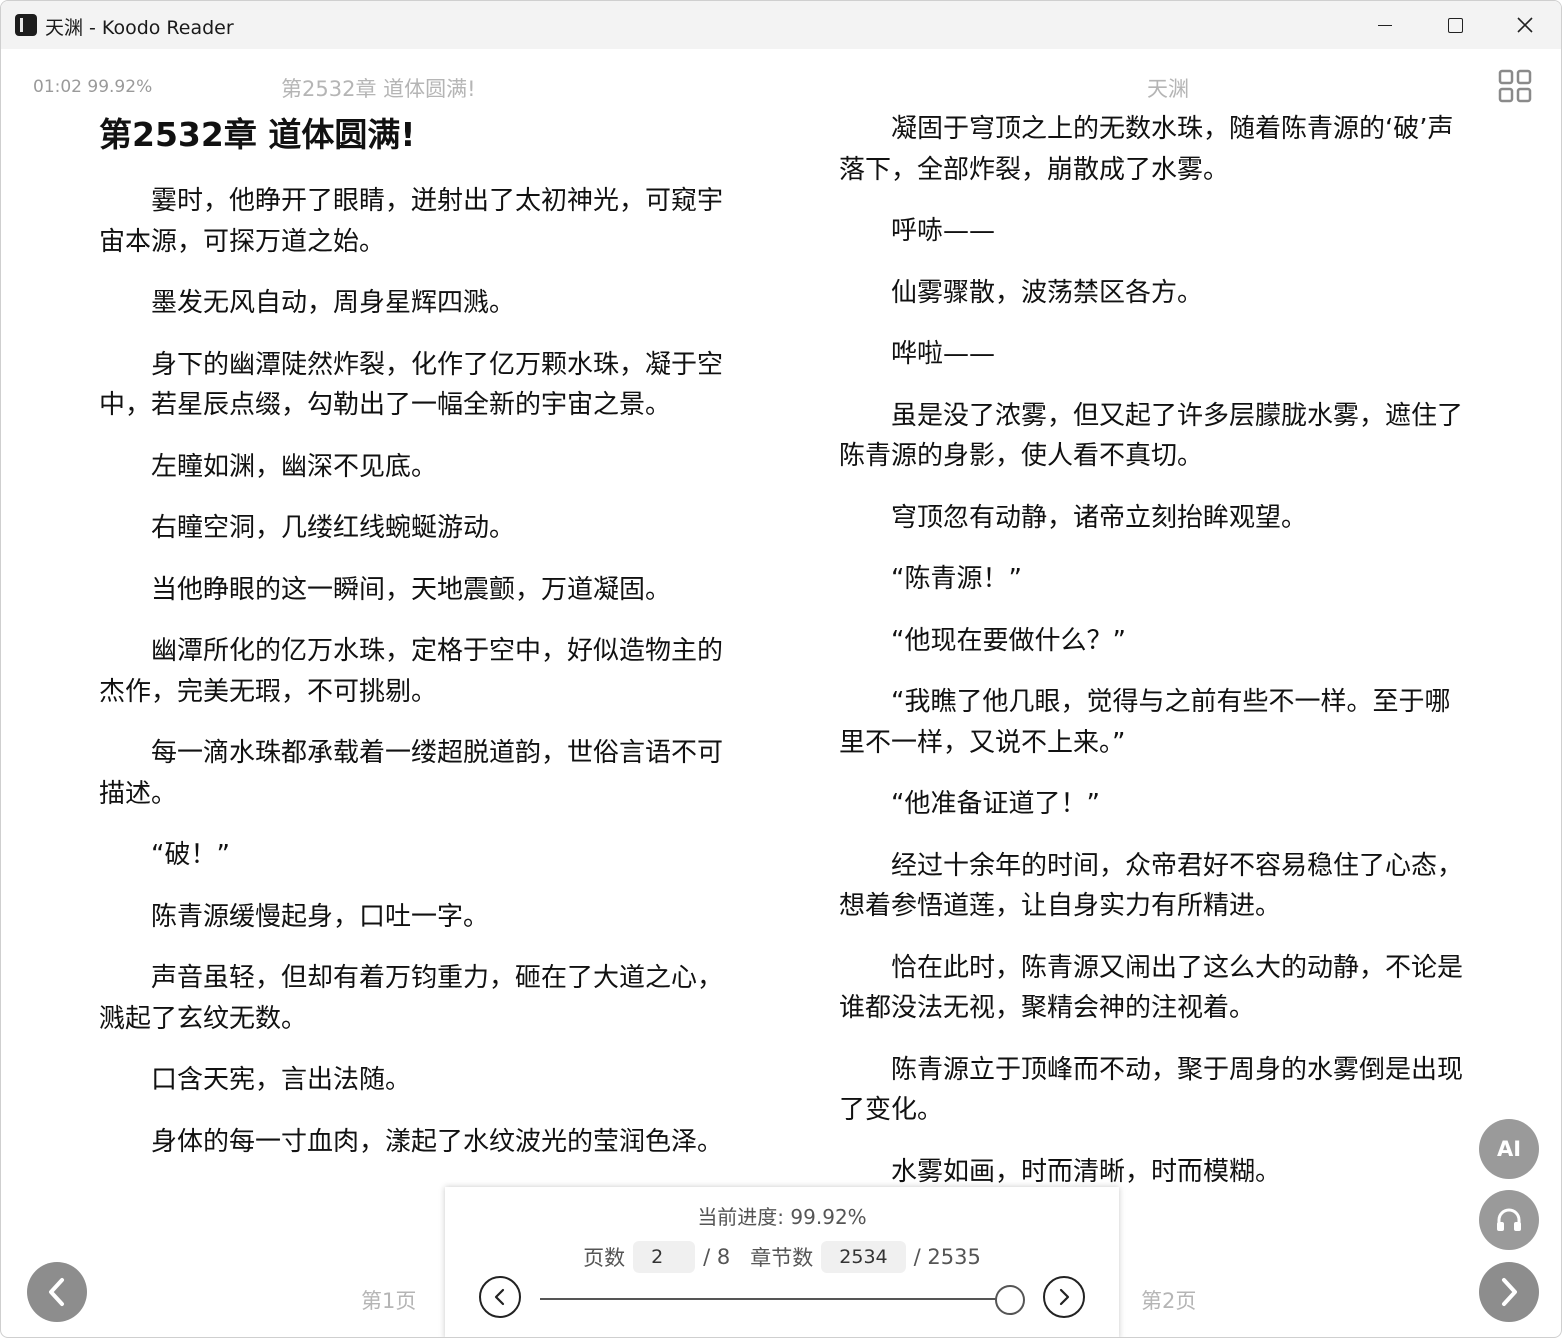 Image resolution: width=1562 pixels, height=1338 pixels. I want to click on close-icon, so click(1525, 25).